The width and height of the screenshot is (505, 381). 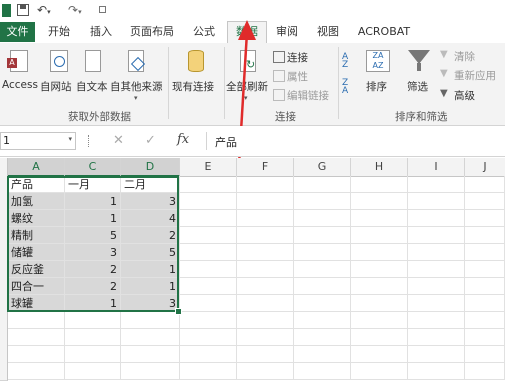 I want to click on column-header-f: F, so click(x=265, y=167).